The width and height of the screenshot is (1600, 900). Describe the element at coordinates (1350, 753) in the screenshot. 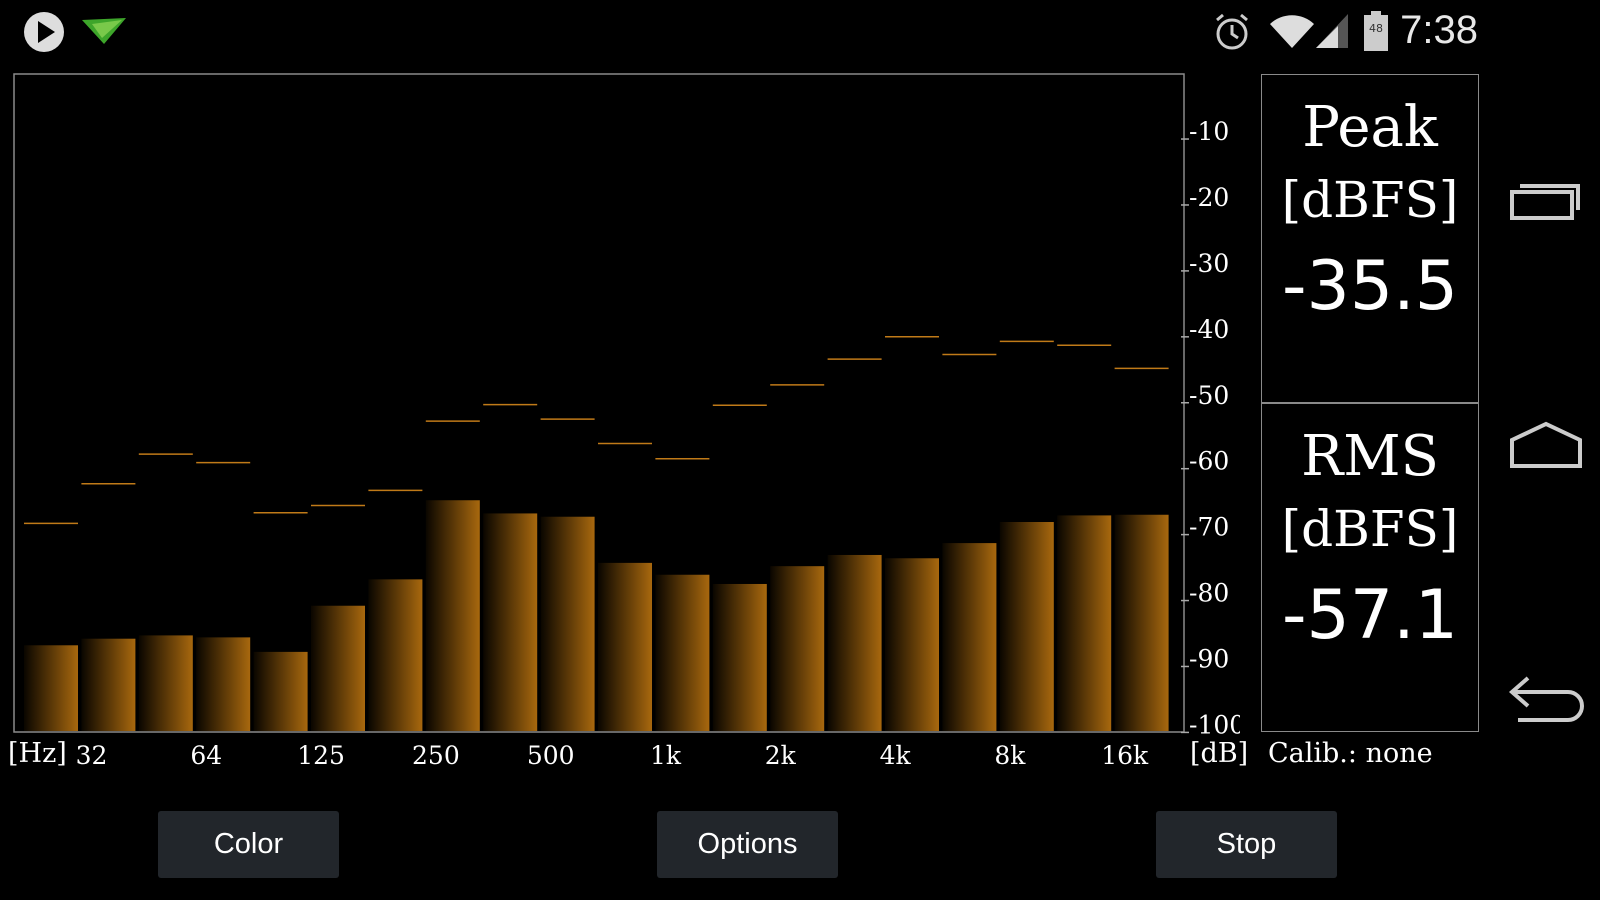

I see `calibration-label: Calib.: none` at that location.